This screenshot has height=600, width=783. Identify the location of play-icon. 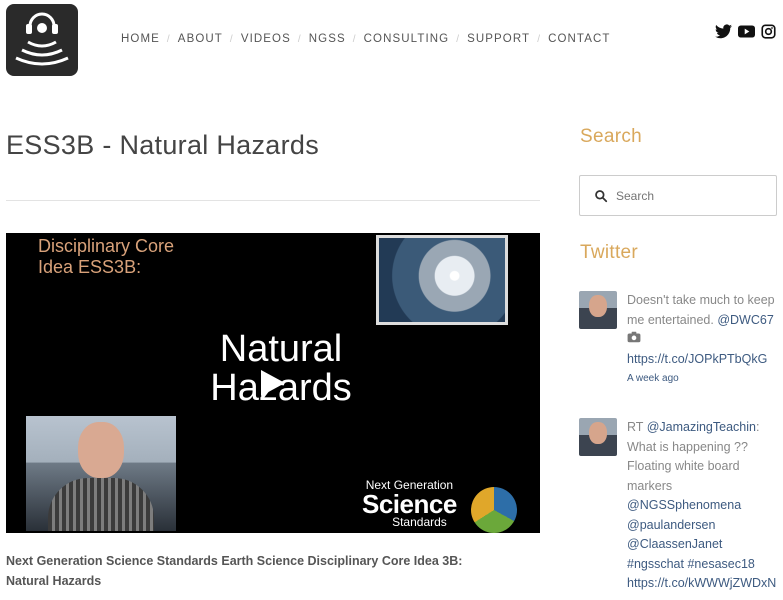
(273, 383).